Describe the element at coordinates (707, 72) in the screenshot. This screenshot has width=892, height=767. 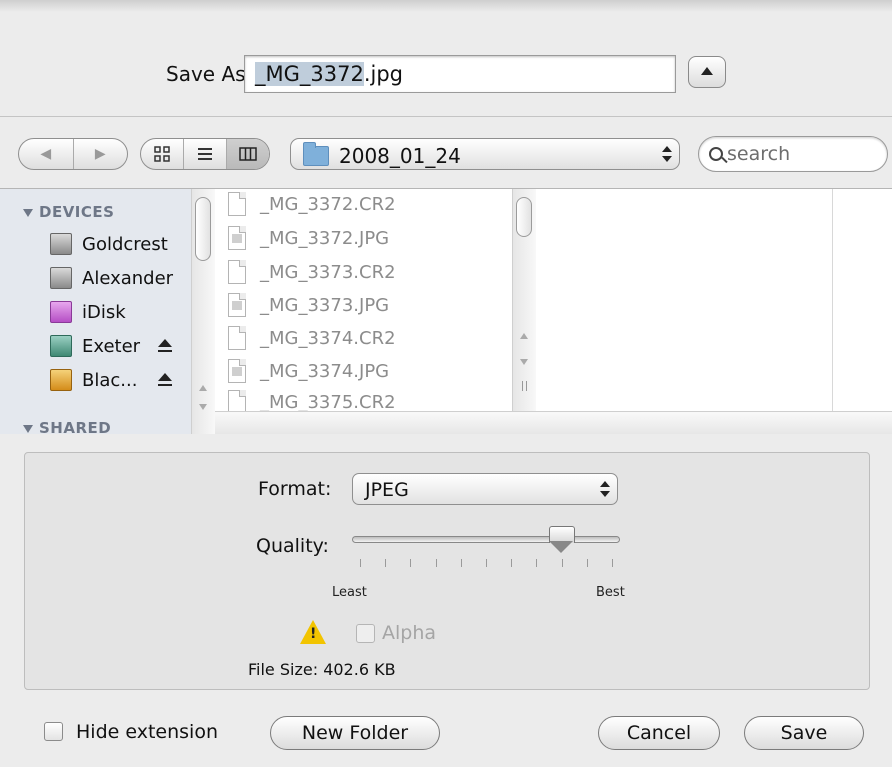
I see `collapse-dialog-button` at that location.